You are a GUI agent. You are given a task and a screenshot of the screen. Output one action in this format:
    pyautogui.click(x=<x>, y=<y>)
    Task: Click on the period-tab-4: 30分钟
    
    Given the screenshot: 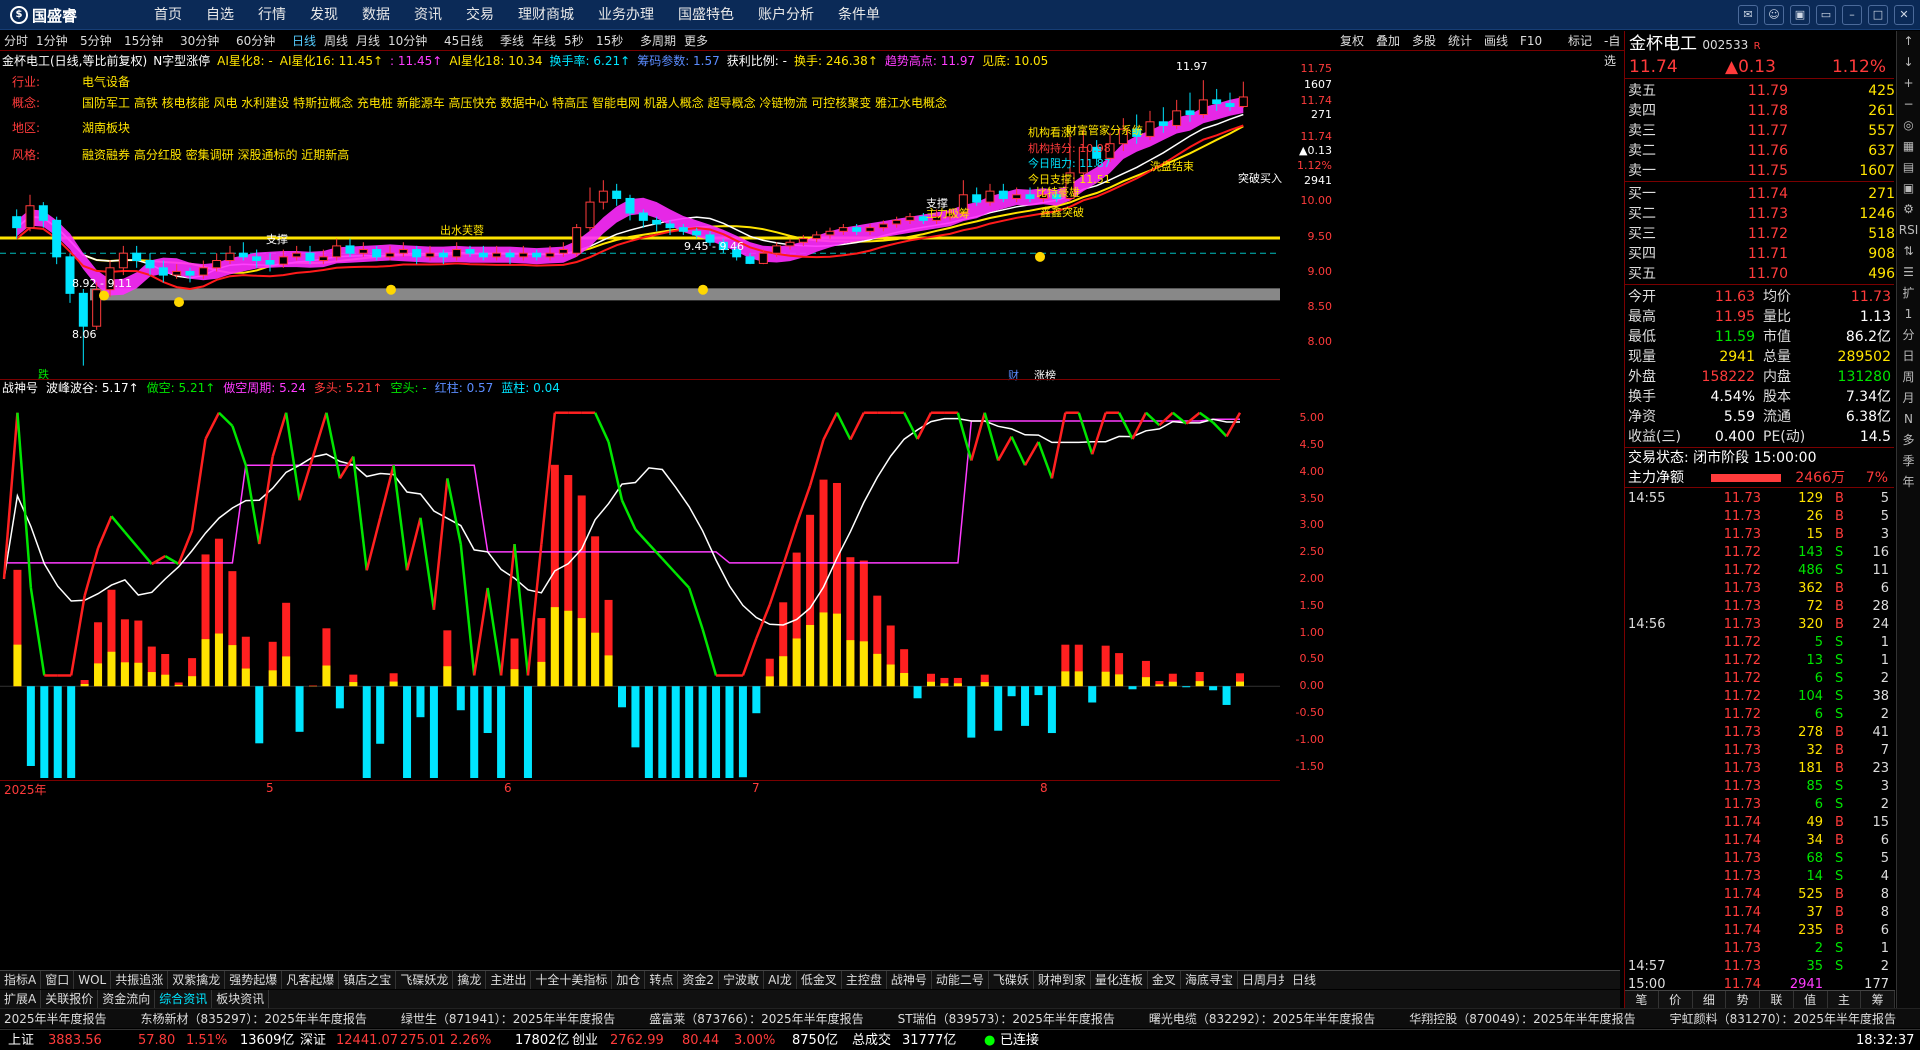 What is the action you would take?
    pyautogui.click(x=199, y=41)
    